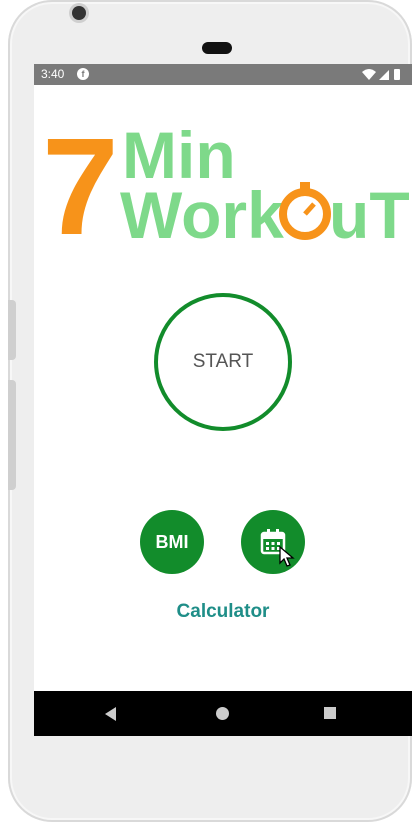 Image resolution: width=420 pixels, height=822 pixels. I want to click on mouse-cursor-icon, so click(287, 556).